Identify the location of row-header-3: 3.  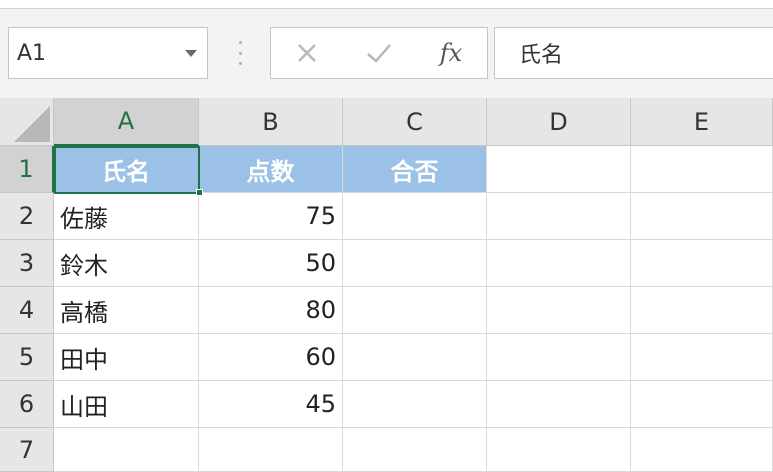
(27, 263).